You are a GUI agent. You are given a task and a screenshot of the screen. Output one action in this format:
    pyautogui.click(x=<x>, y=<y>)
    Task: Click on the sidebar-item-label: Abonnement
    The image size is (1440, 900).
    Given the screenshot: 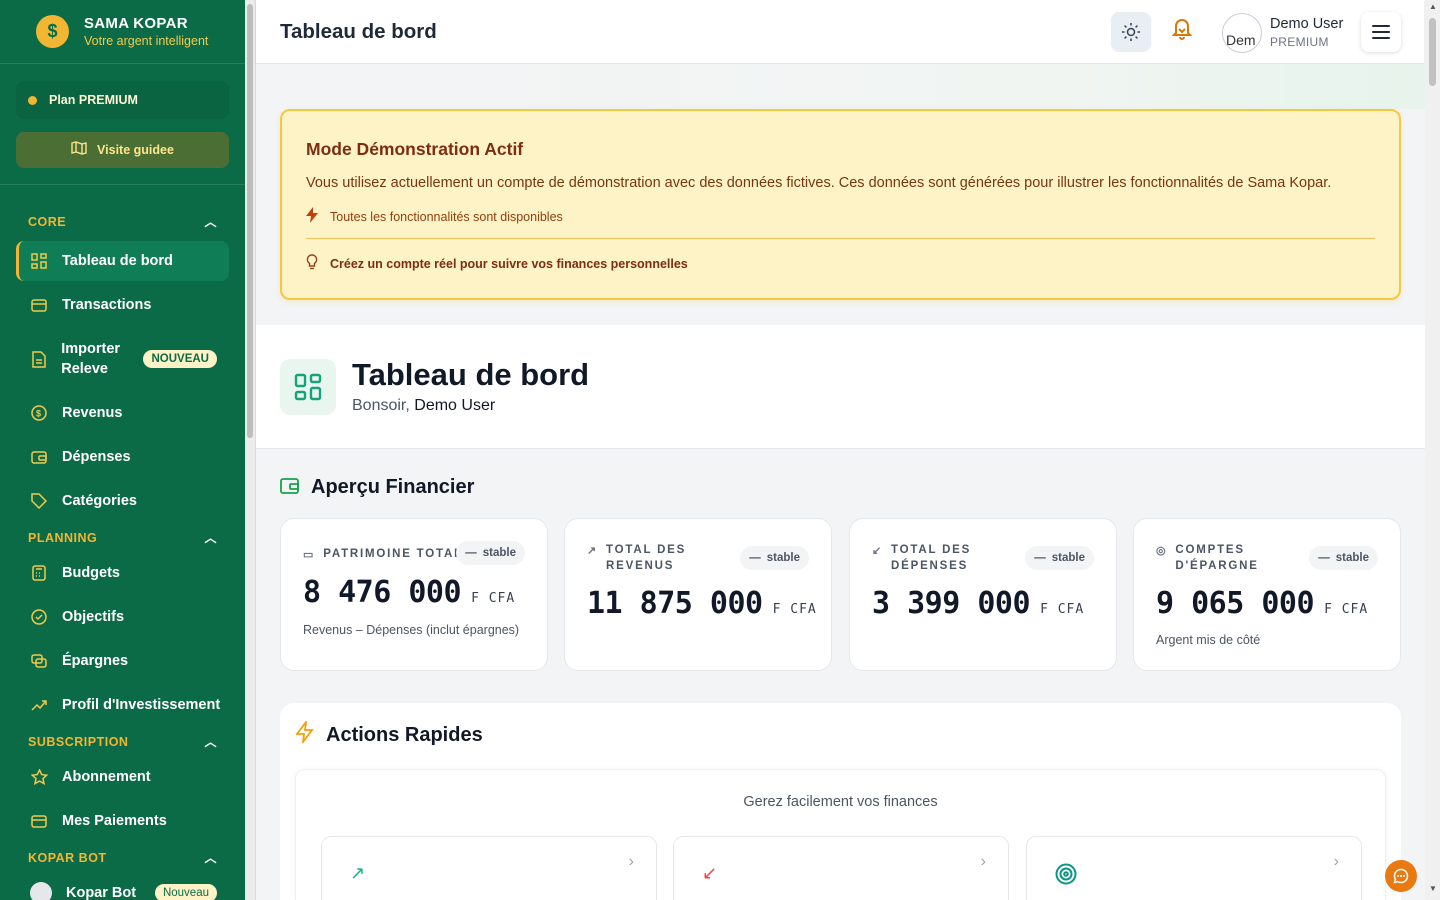 What is the action you would take?
    pyautogui.click(x=106, y=777)
    